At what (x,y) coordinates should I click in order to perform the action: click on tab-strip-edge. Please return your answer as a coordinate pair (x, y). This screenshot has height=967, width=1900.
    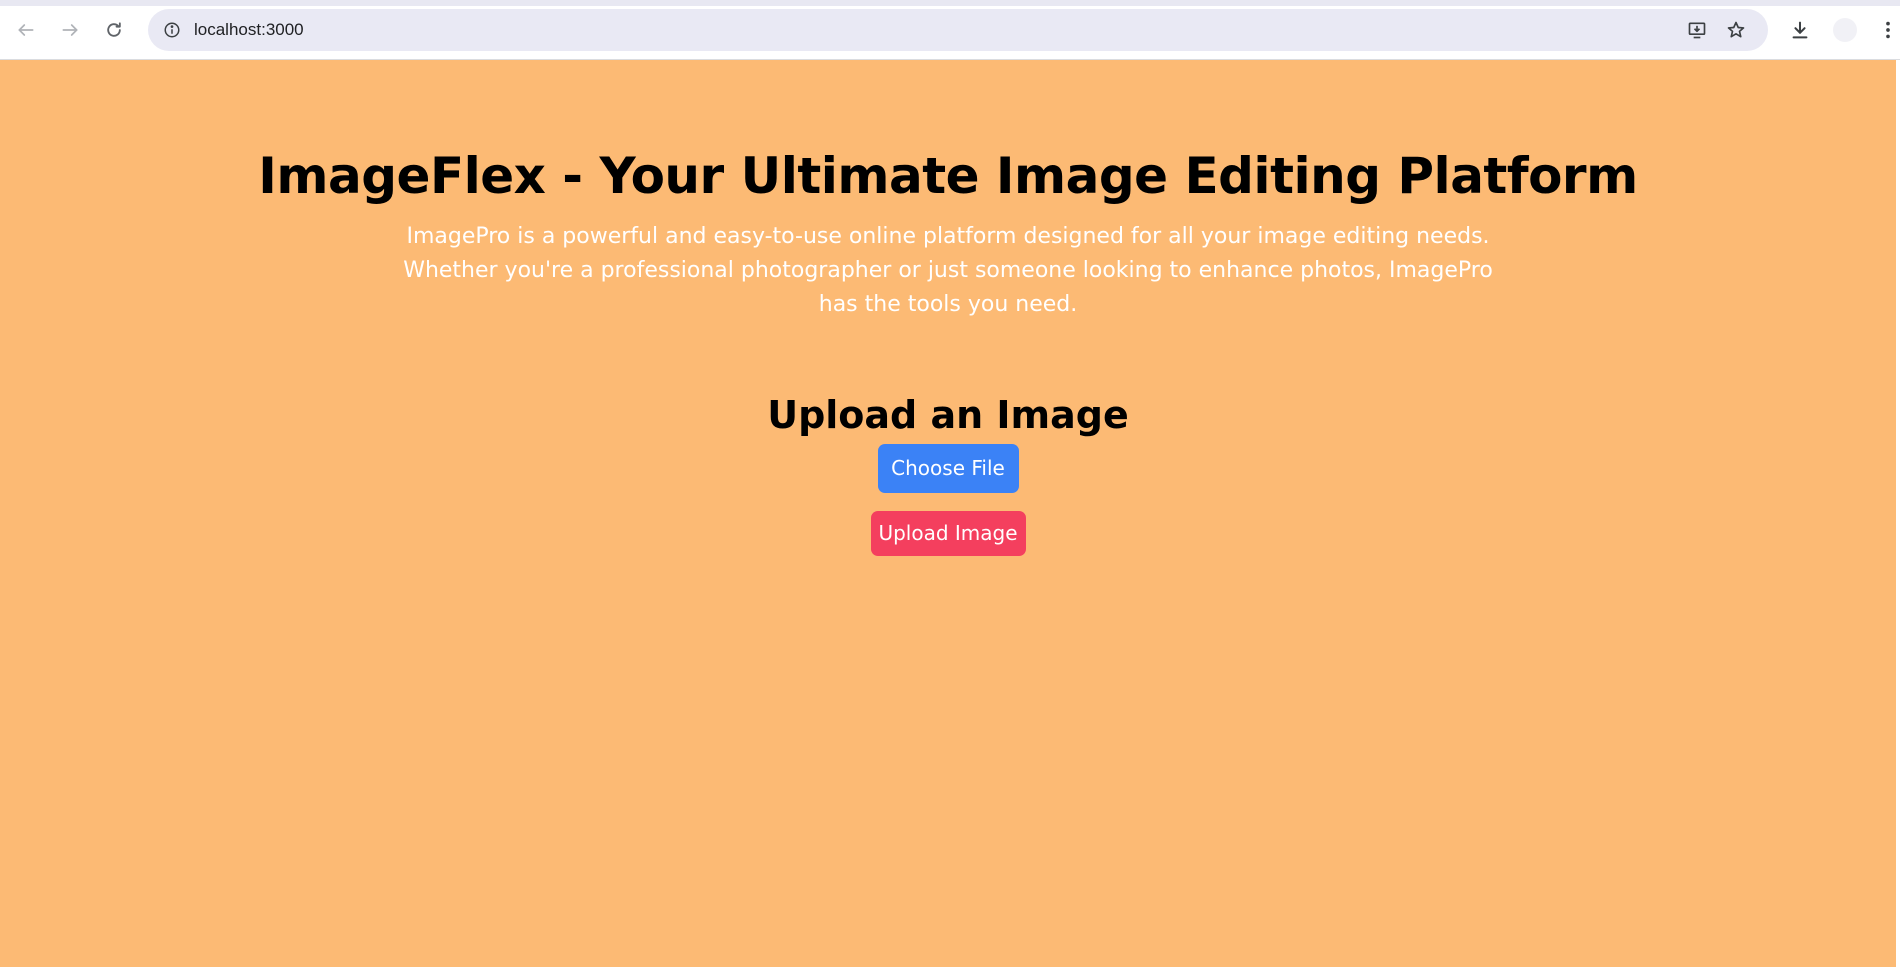
    Looking at the image, I should click on (950, 3).